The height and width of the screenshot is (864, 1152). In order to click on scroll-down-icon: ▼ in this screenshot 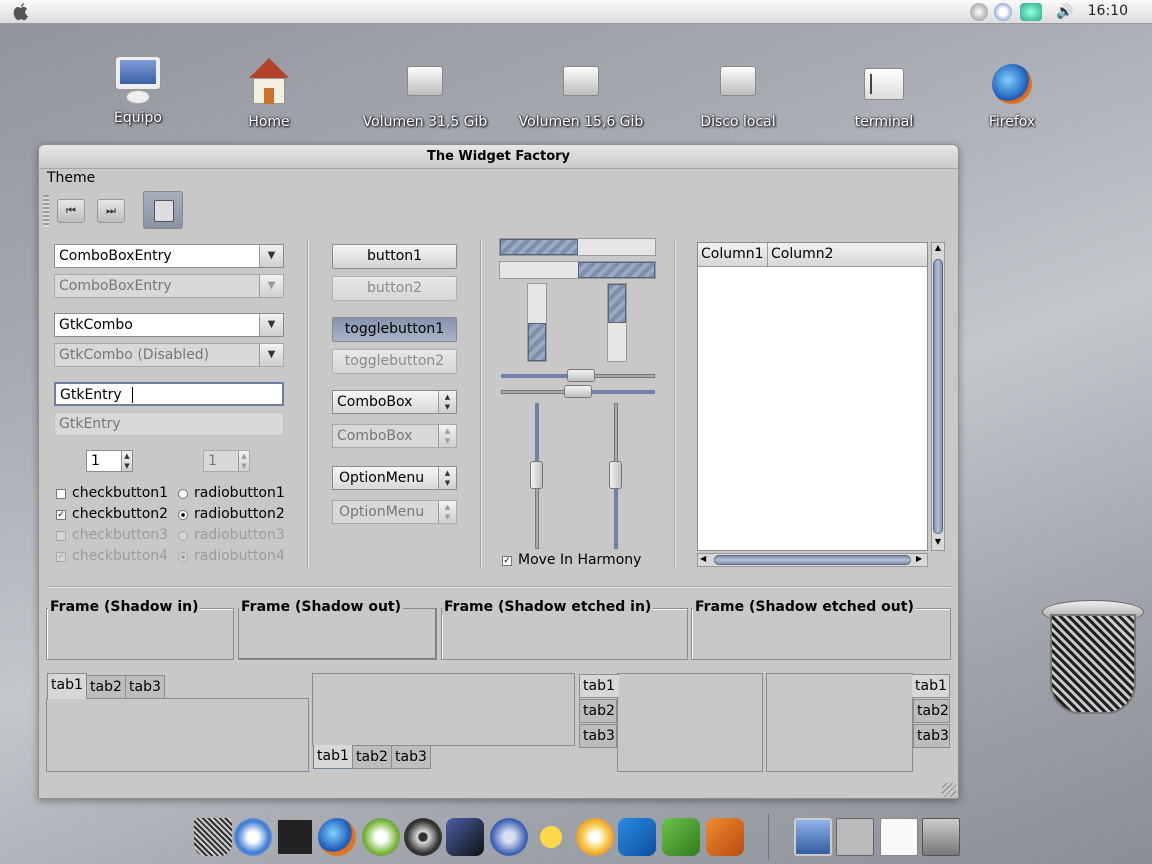, I will do `click(938, 543)`.